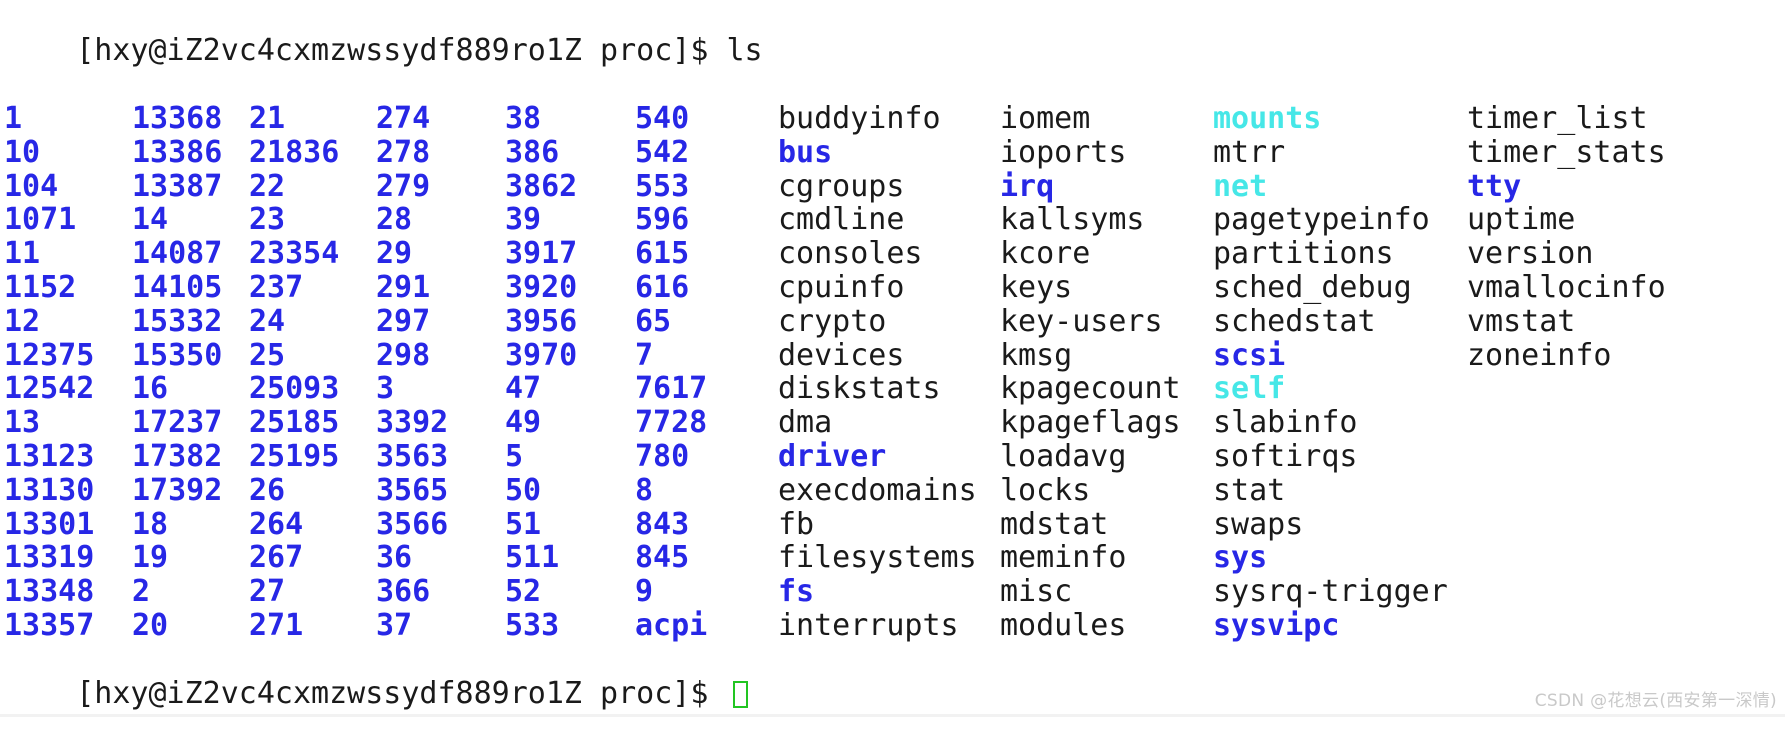 This screenshot has width=1785, height=745. I want to click on ls-entry: interrupts, so click(889, 626).